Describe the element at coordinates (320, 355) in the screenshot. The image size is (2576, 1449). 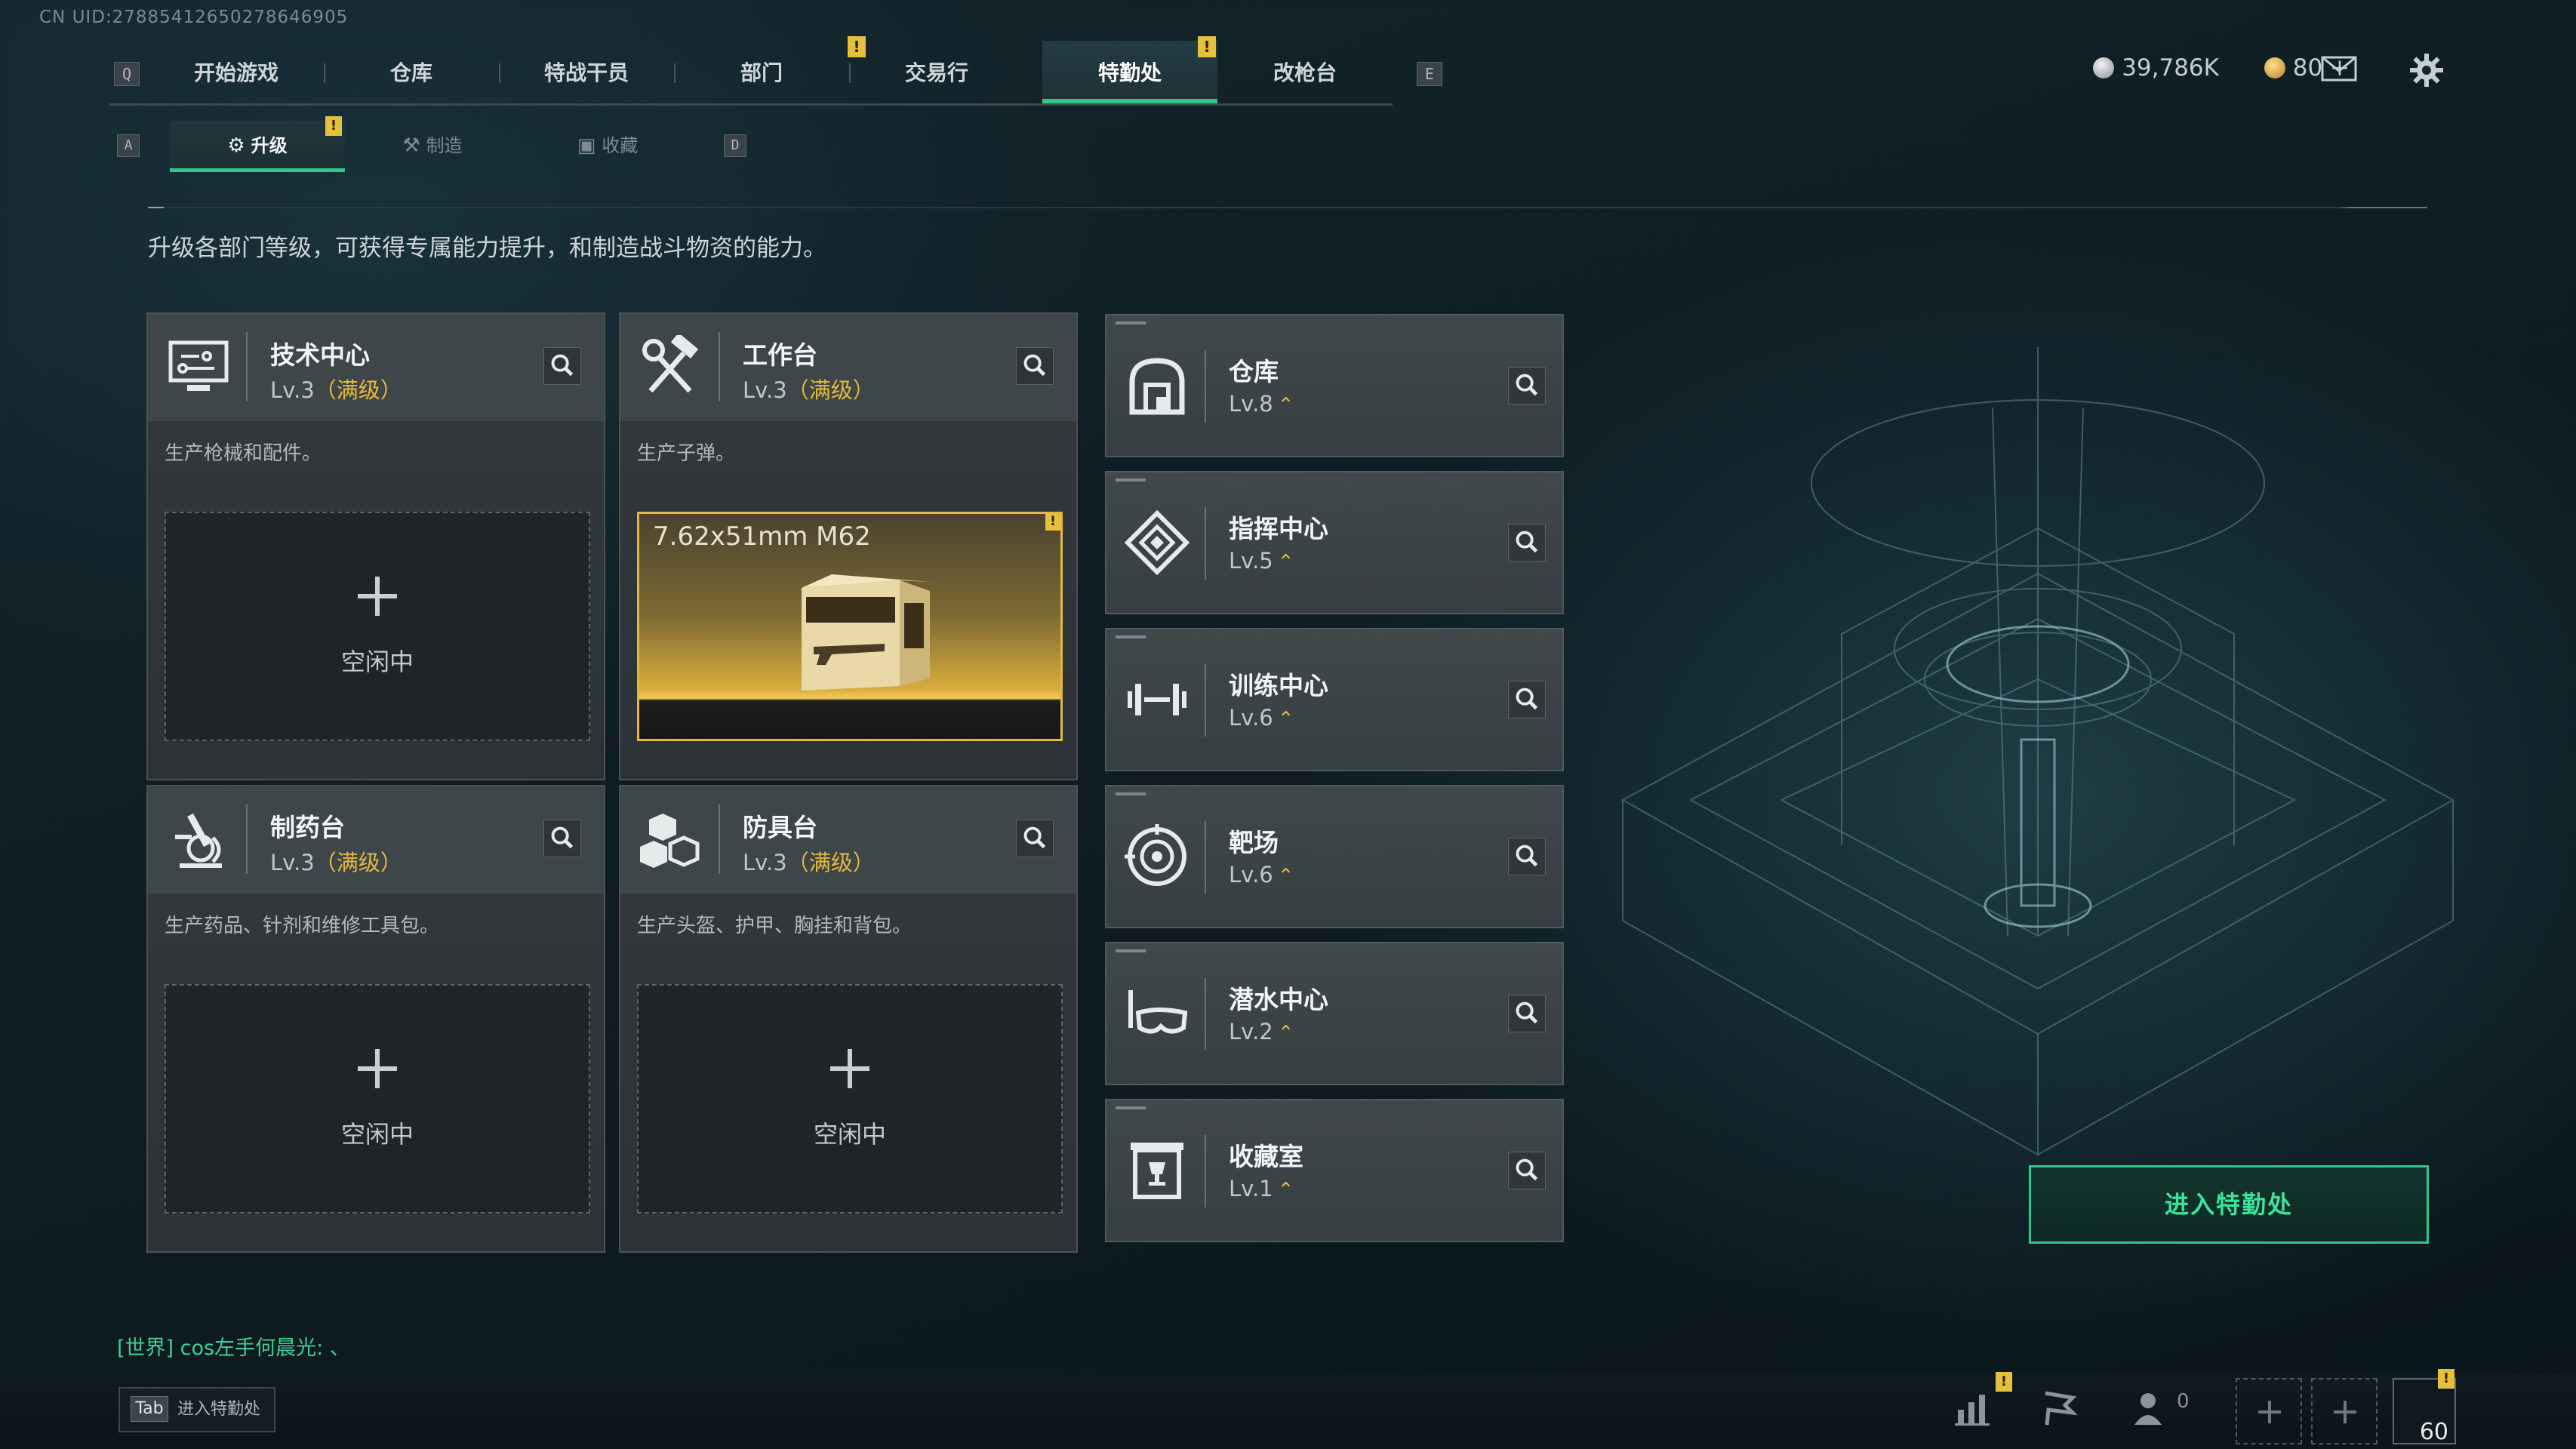
I see `card-title: 技术中心` at that location.